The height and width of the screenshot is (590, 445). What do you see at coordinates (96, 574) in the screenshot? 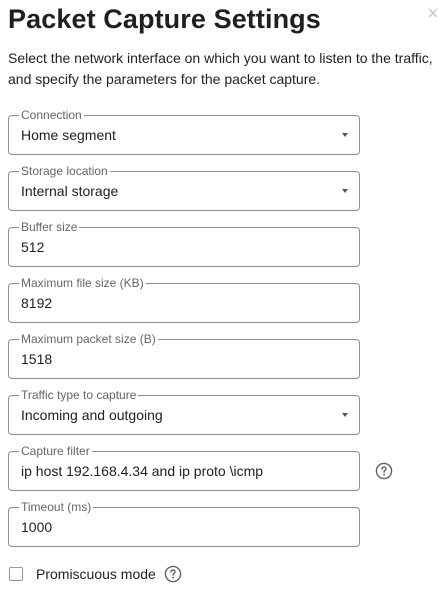
I see `promiscuous-mode-label: Promiscuous mode` at bounding box center [96, 574].